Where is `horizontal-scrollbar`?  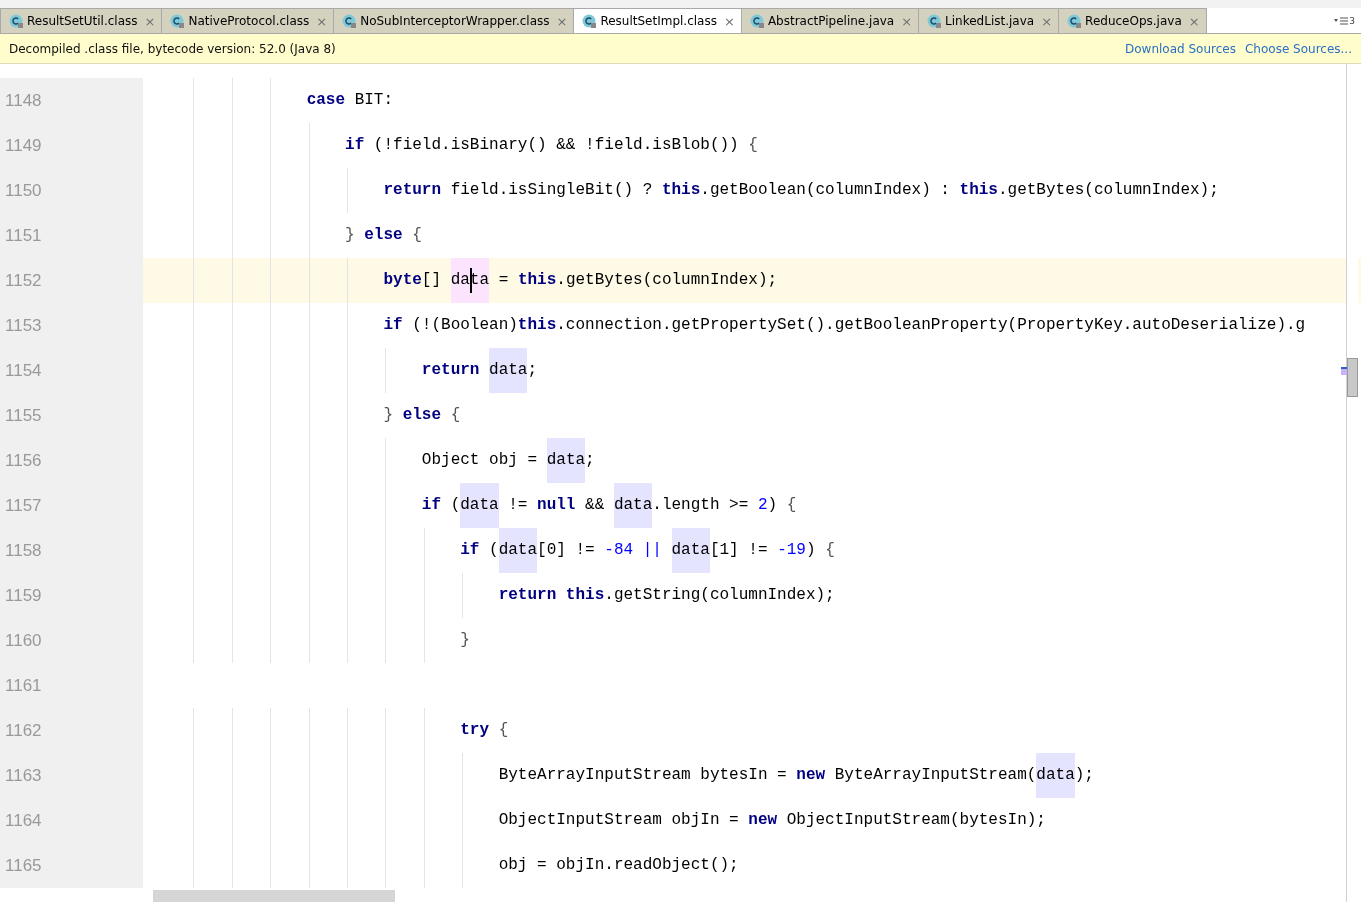 horizontal-scrollbar is located at coordinates (274, 896).